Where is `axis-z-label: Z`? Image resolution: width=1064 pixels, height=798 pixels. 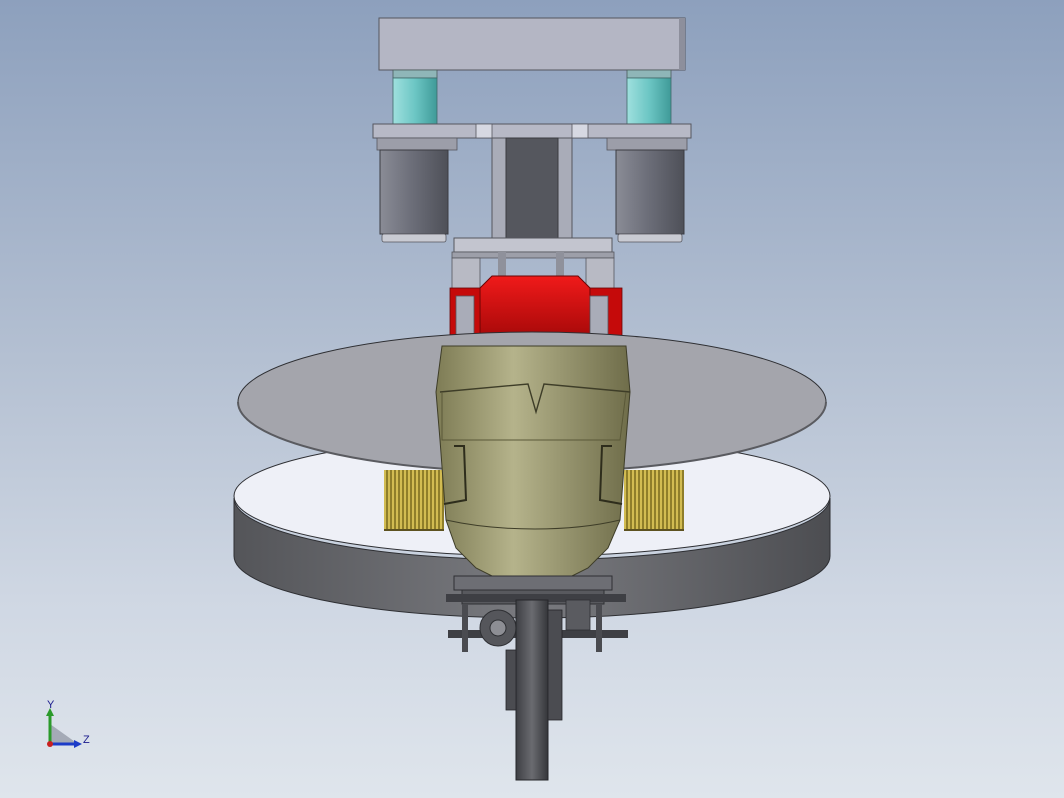 axis-z-label: Z is located at coordinates (86, 740).